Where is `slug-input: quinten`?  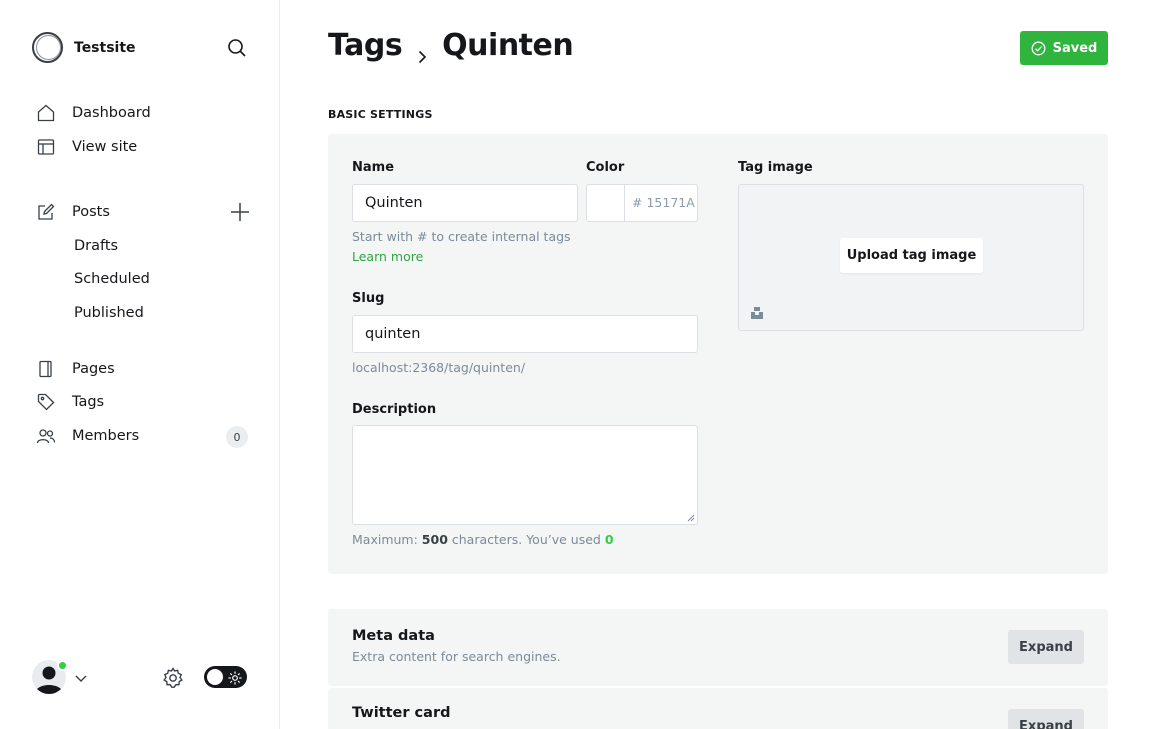 slug-input: quinten is located at coordinates (525, 334).